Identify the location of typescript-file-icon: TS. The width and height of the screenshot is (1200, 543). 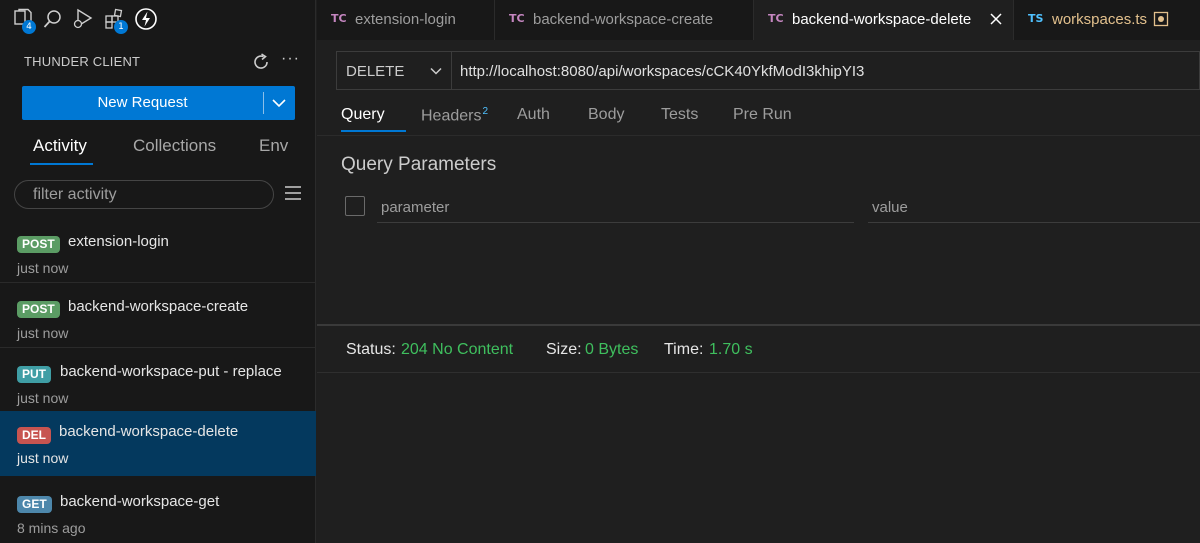
(1036, 18).